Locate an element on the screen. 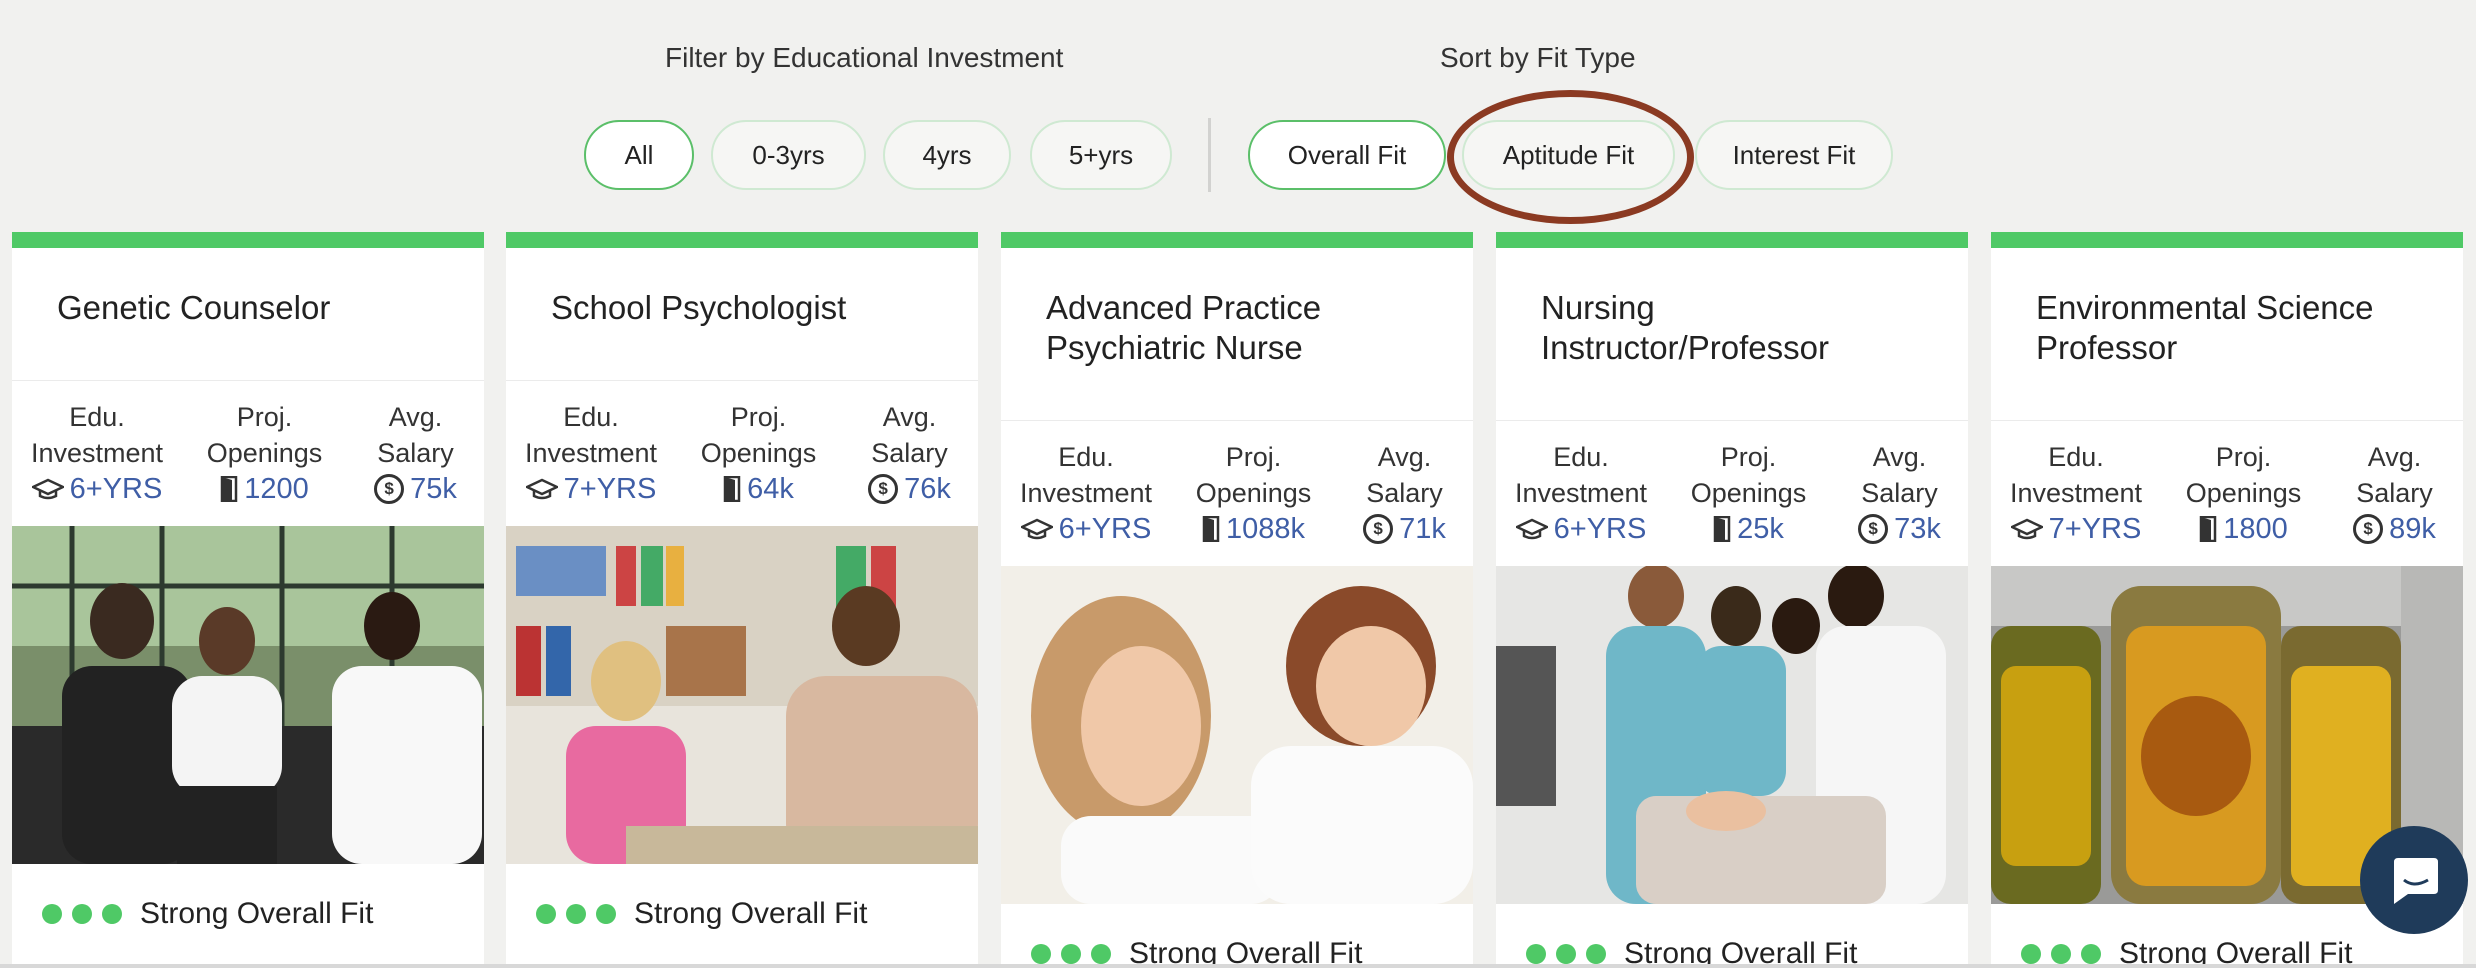 The height and width of the screenshot is (968, 2476). stat-salary: Avg. Salary $75k is located at coordinates (415, 453).